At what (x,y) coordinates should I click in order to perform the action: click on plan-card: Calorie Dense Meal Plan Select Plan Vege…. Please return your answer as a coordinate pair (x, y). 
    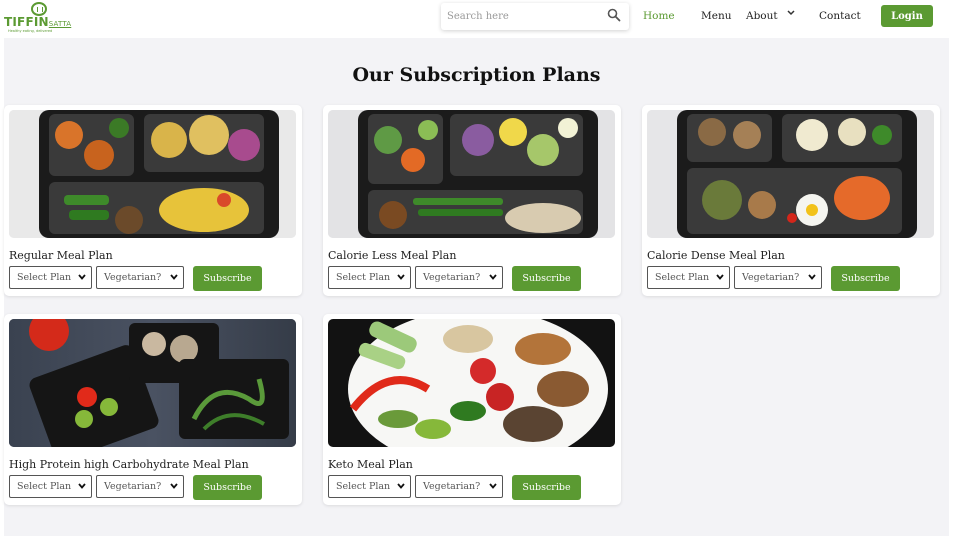
    Looking at the image, I should click on (791, 200).